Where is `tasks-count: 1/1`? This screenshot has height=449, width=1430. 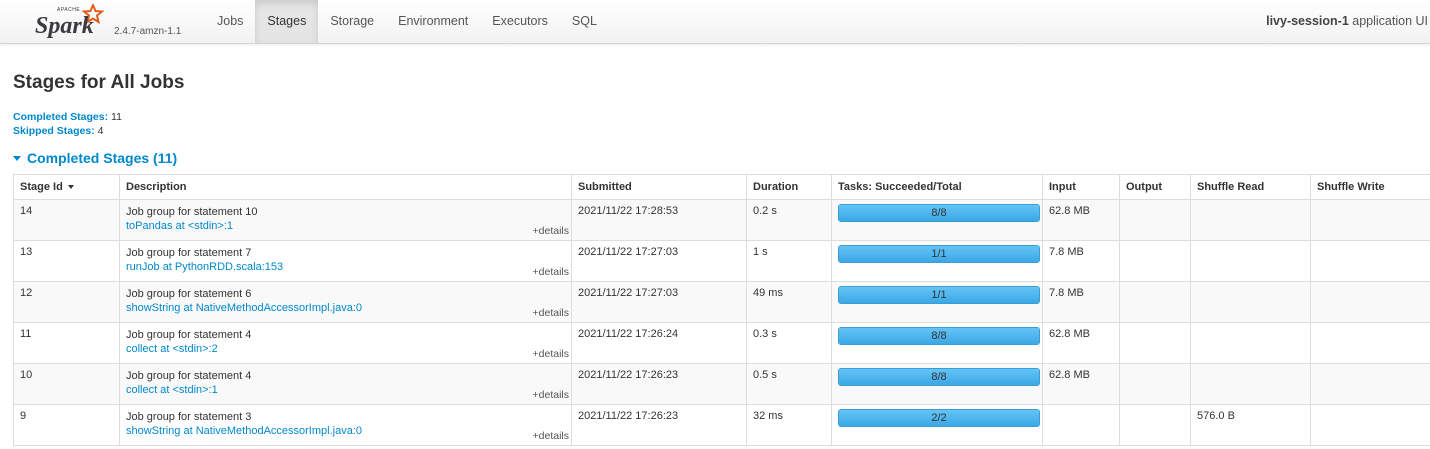 tasks-count: 1/1 is located at coordinates (939, 254).